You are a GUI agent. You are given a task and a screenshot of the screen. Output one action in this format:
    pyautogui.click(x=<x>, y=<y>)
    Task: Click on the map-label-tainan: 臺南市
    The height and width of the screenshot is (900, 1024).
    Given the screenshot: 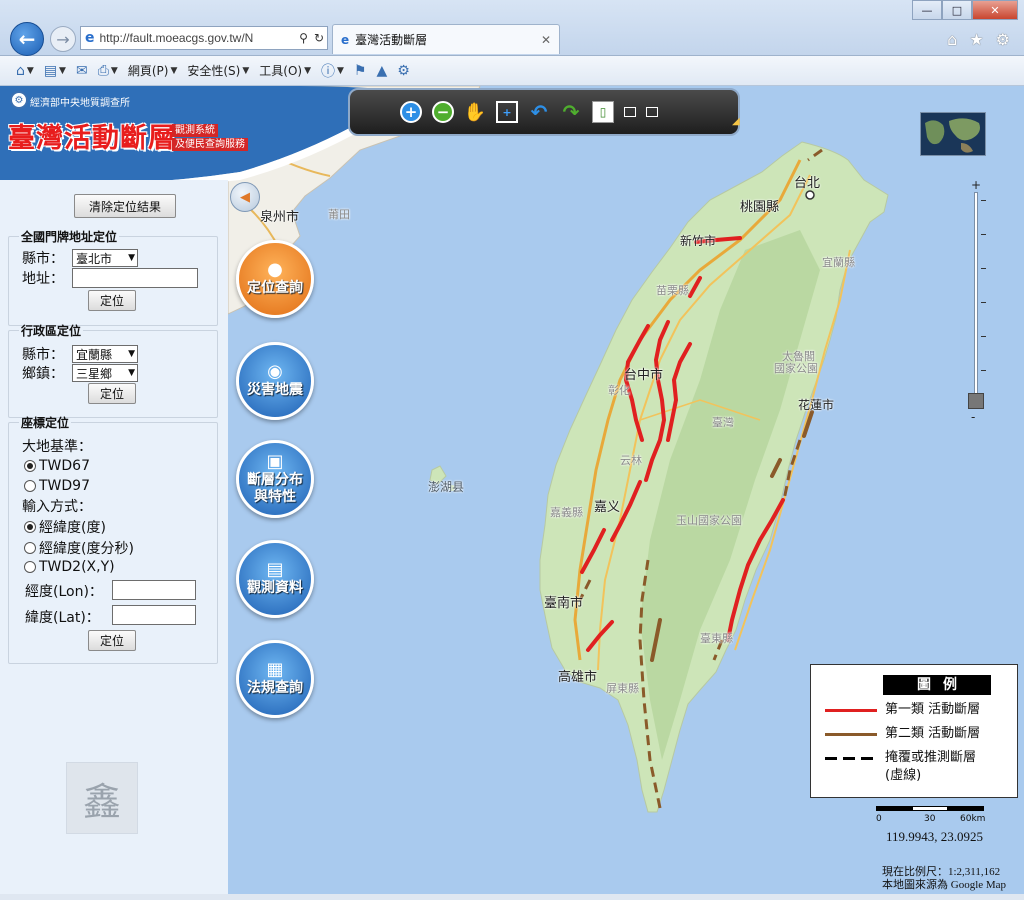 What is the action you would take?
    pyautogui.click(x=564, y=603)
    